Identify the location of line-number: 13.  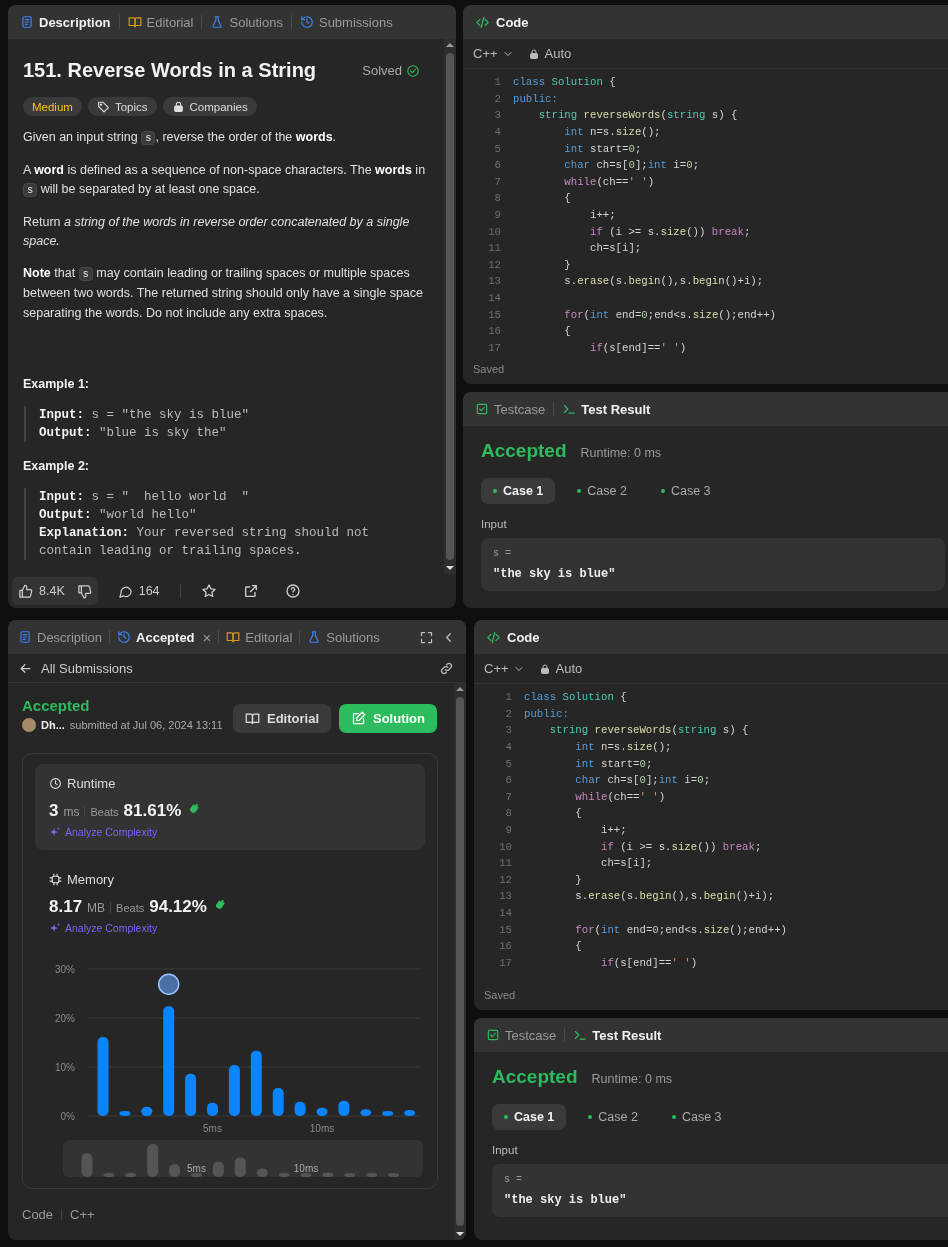
(505, 896).